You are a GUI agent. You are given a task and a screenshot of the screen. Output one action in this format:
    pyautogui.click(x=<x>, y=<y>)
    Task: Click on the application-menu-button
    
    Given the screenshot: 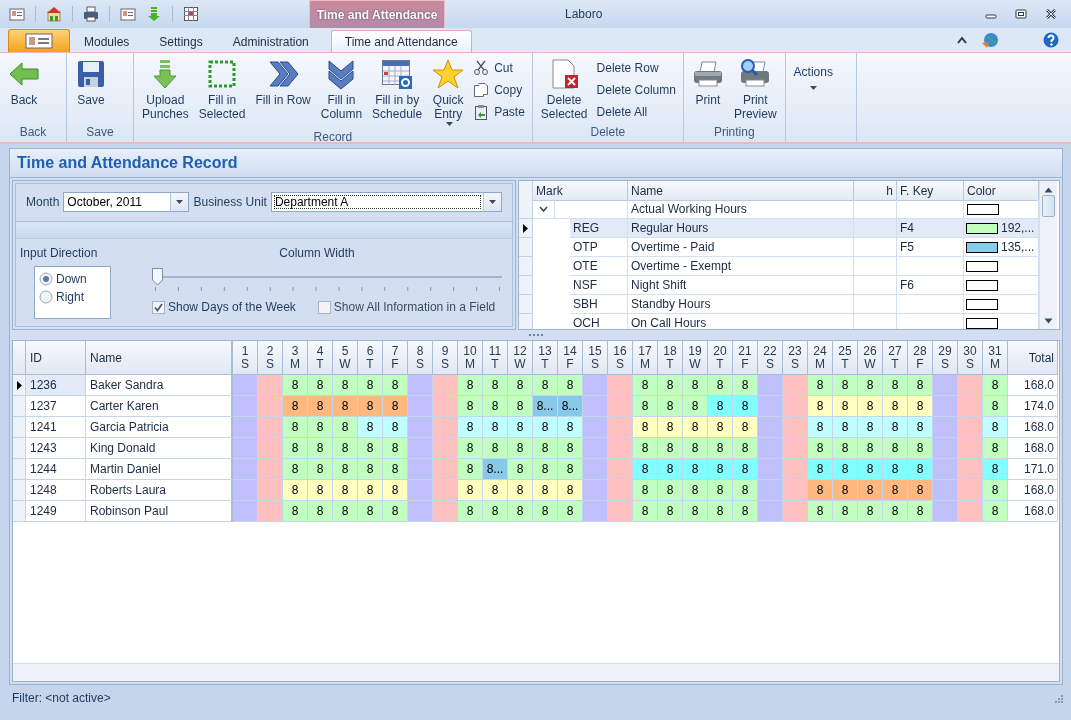 What is the action you would take?
    pyautogui.click(x=39, y=40)
    